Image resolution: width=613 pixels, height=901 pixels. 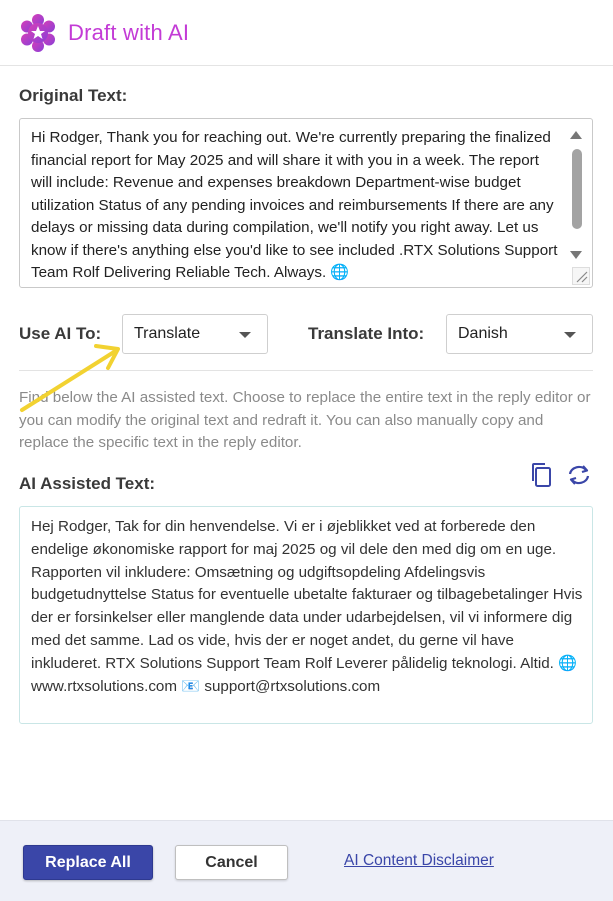 What do you see at coordinates (419, 861) in the screenshot?
I see `ai-content-disclaimer-link: AI Content Disclaimer` at bounding box center [419, 861].